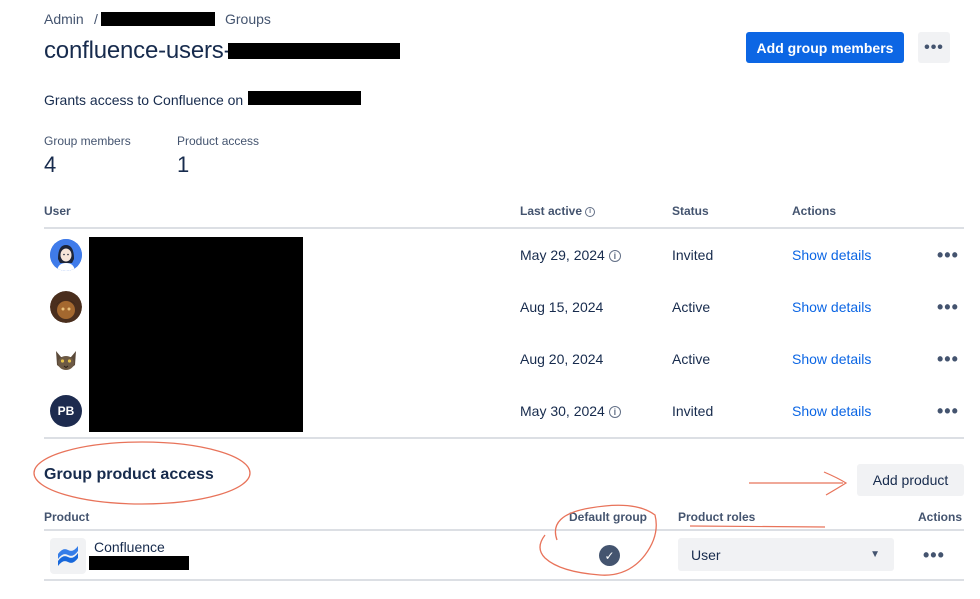  Describe the element at coordinates (158, 19) in the screenshot. I see `redacted-org-name` at that location.